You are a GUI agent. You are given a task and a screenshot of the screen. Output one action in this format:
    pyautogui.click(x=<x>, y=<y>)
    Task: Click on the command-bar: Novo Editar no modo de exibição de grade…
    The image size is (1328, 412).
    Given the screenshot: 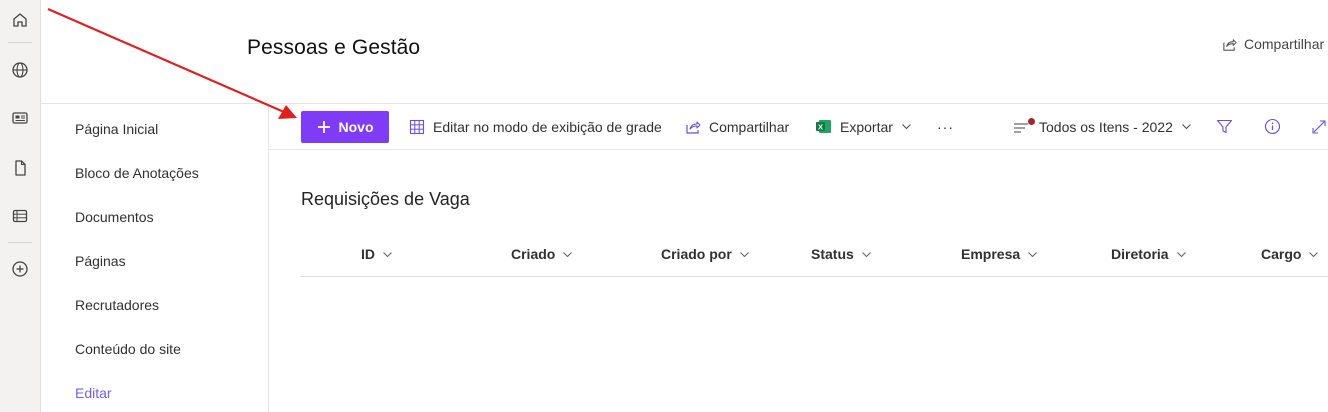 What is the action you would take?
    pyautogui.click(x=798, y=127)
    